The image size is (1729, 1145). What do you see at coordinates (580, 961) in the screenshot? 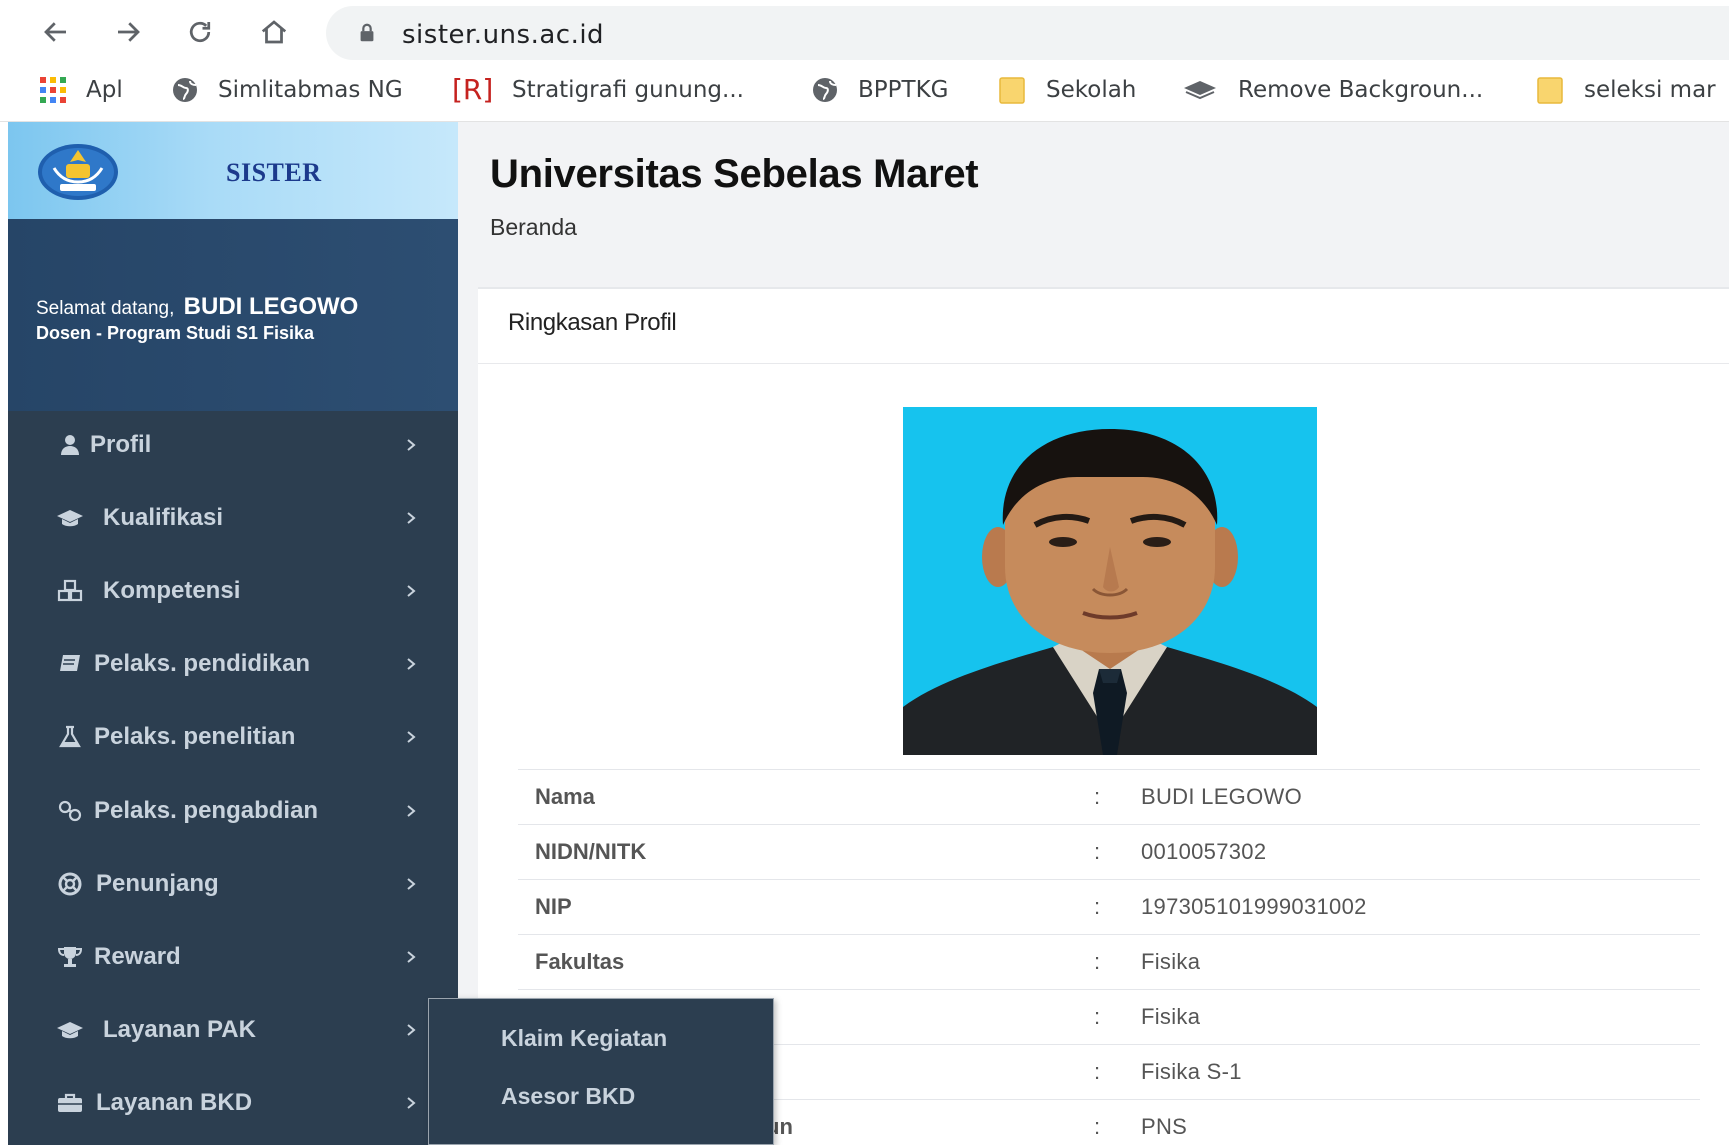
I see `row-label: Fakultas` at bounding box center [580, 961].